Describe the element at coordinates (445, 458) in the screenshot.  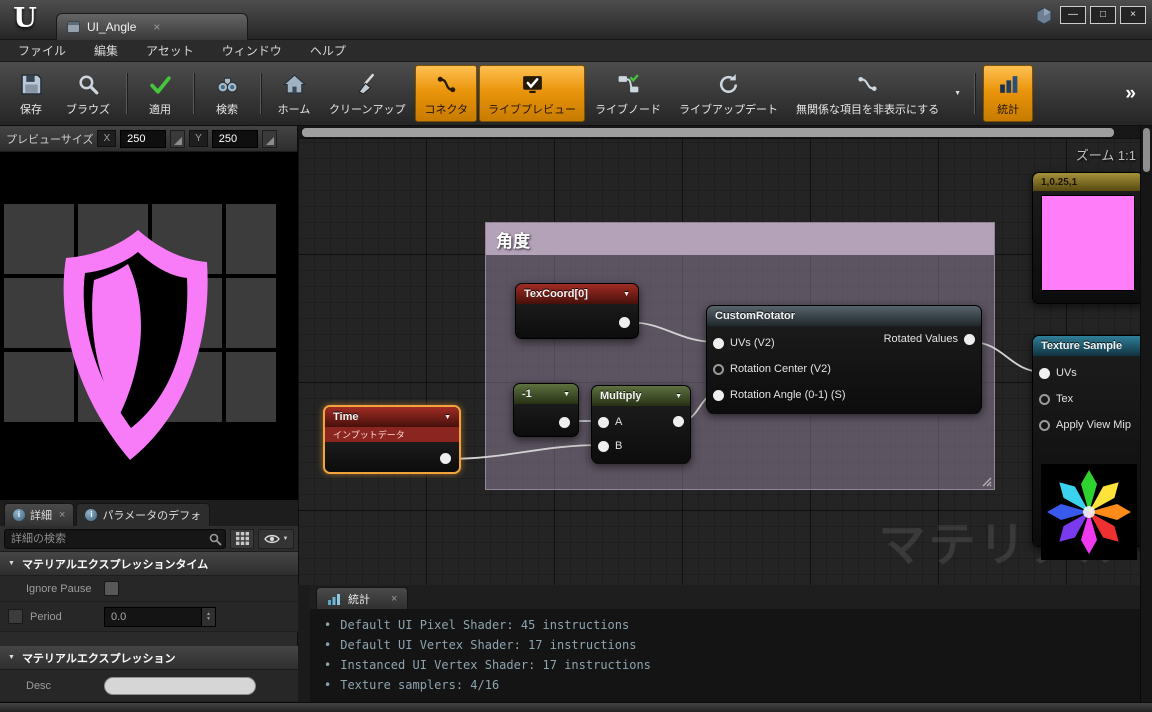
I see `time-output-pin` at that location.